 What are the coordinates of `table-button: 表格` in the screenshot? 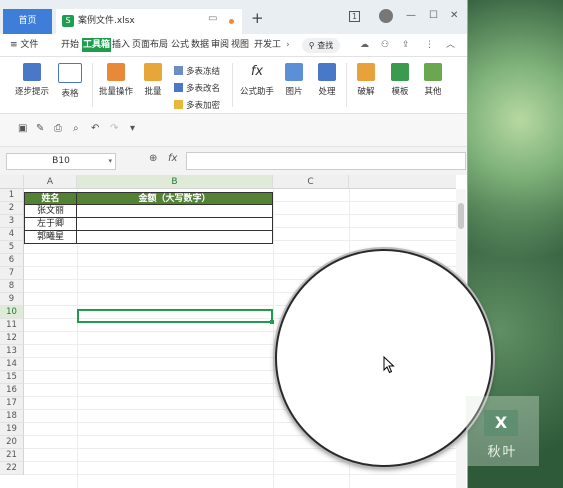 It's located at (70, 81).